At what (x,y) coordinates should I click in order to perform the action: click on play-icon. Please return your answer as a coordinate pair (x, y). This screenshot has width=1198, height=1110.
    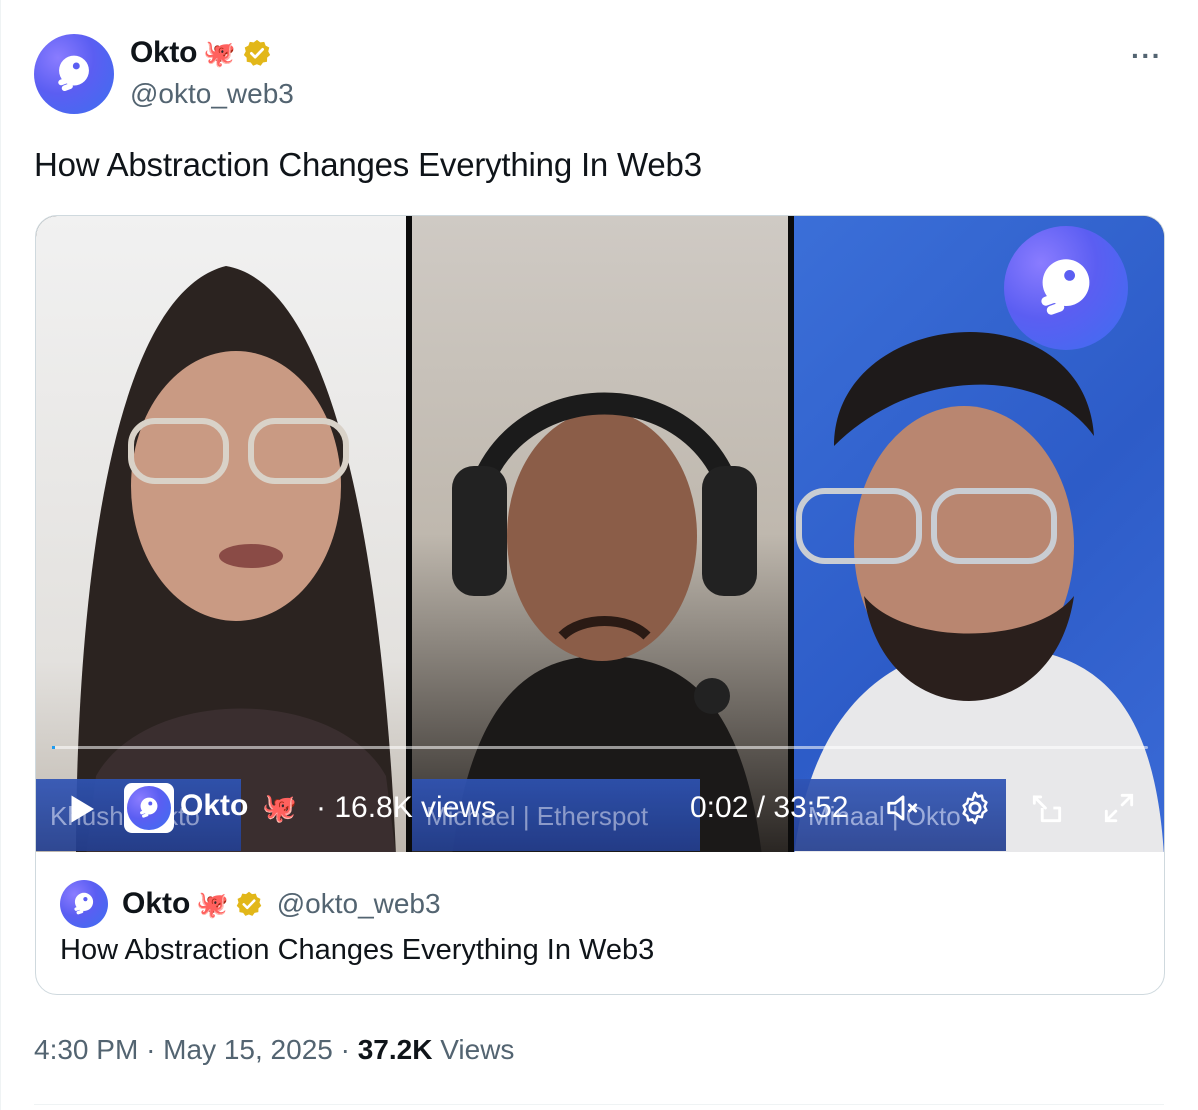
    Looking at the image, I should click on (82, 809).